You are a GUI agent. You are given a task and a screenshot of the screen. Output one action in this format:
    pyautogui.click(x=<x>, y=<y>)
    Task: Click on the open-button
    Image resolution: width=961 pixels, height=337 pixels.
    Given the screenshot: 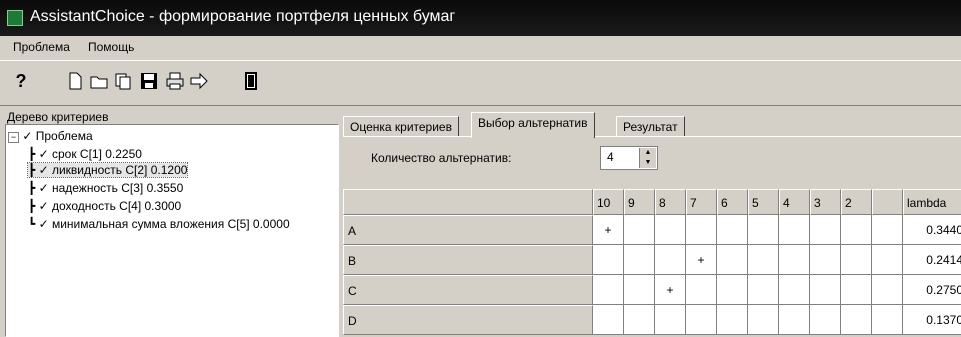 What is the action you would take?
    pyautogui.click(x=99, y=81)
    